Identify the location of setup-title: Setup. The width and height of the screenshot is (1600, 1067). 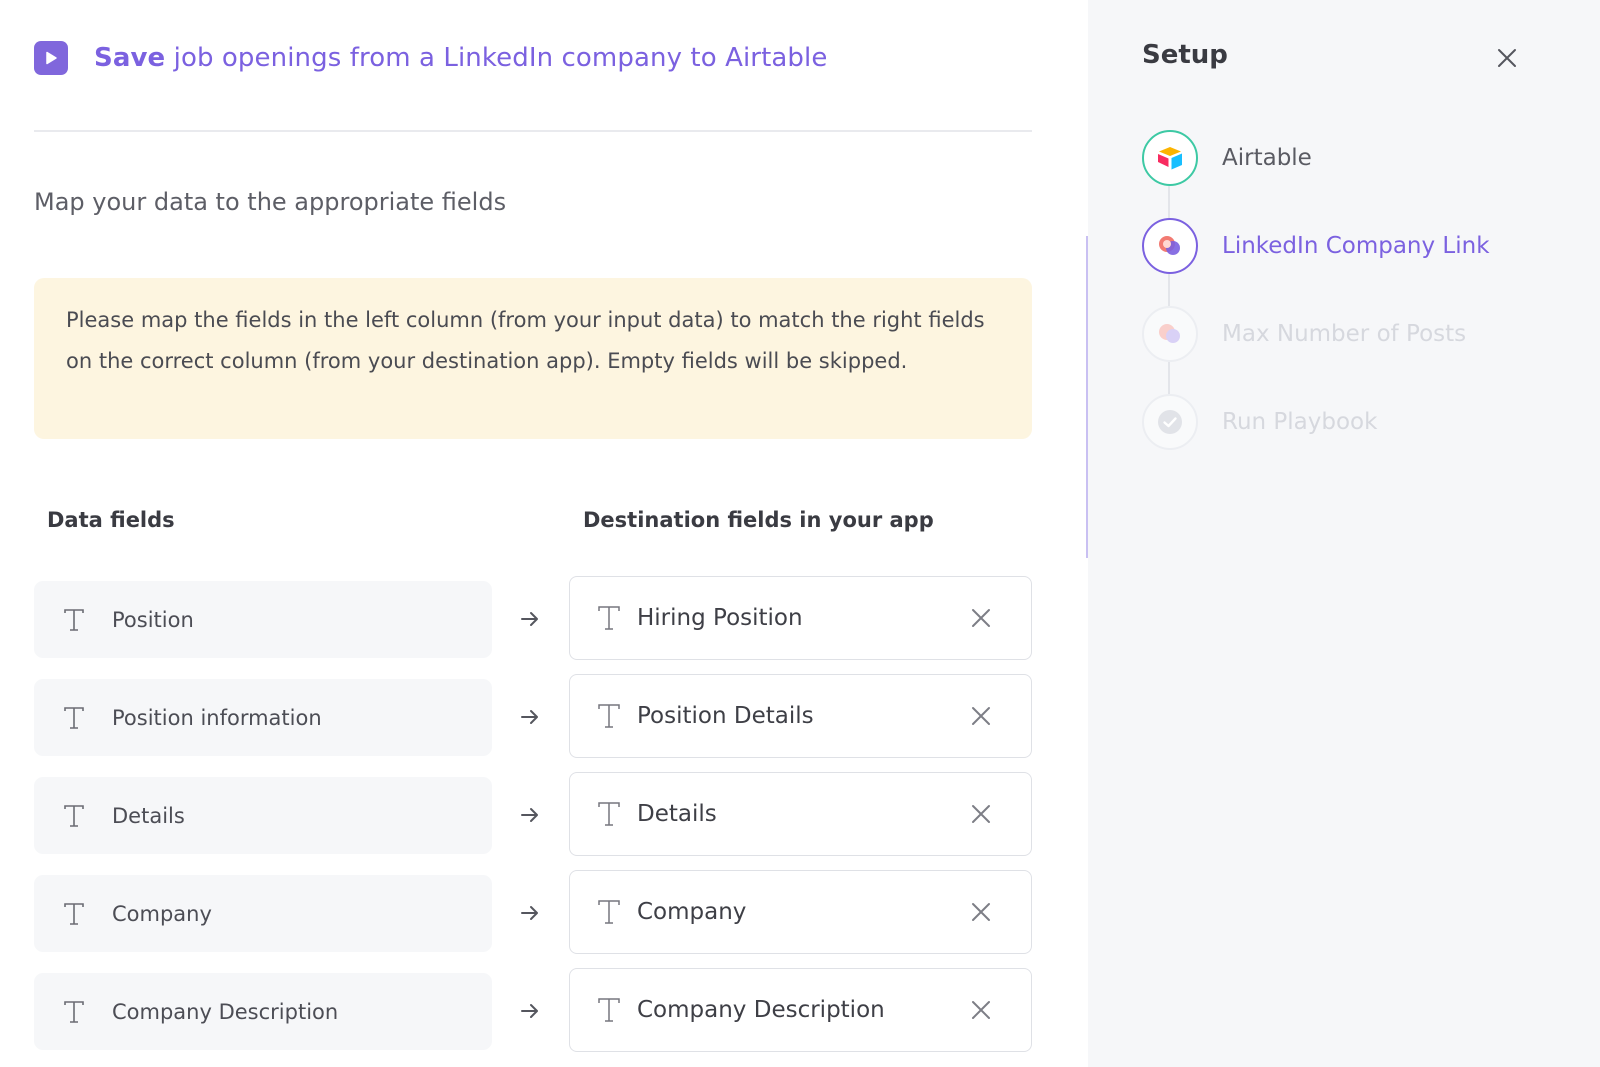
(1185, 55).